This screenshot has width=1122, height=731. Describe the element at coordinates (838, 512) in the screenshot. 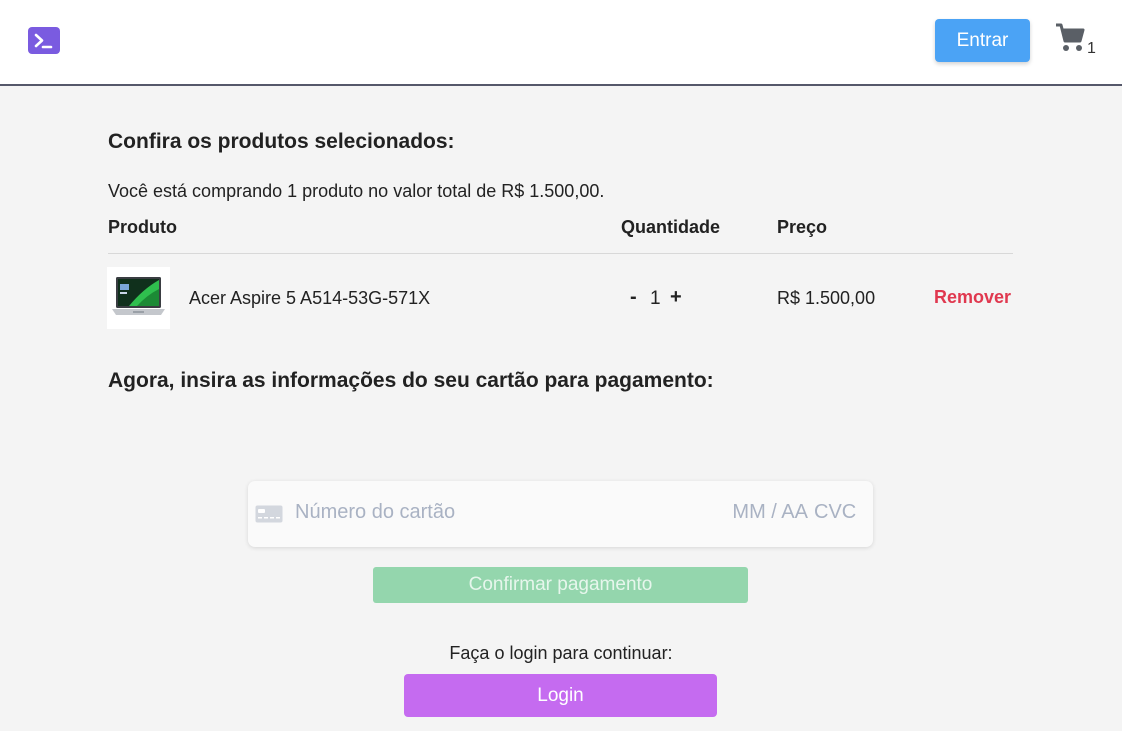

I see `card-cvc-input` at that location.